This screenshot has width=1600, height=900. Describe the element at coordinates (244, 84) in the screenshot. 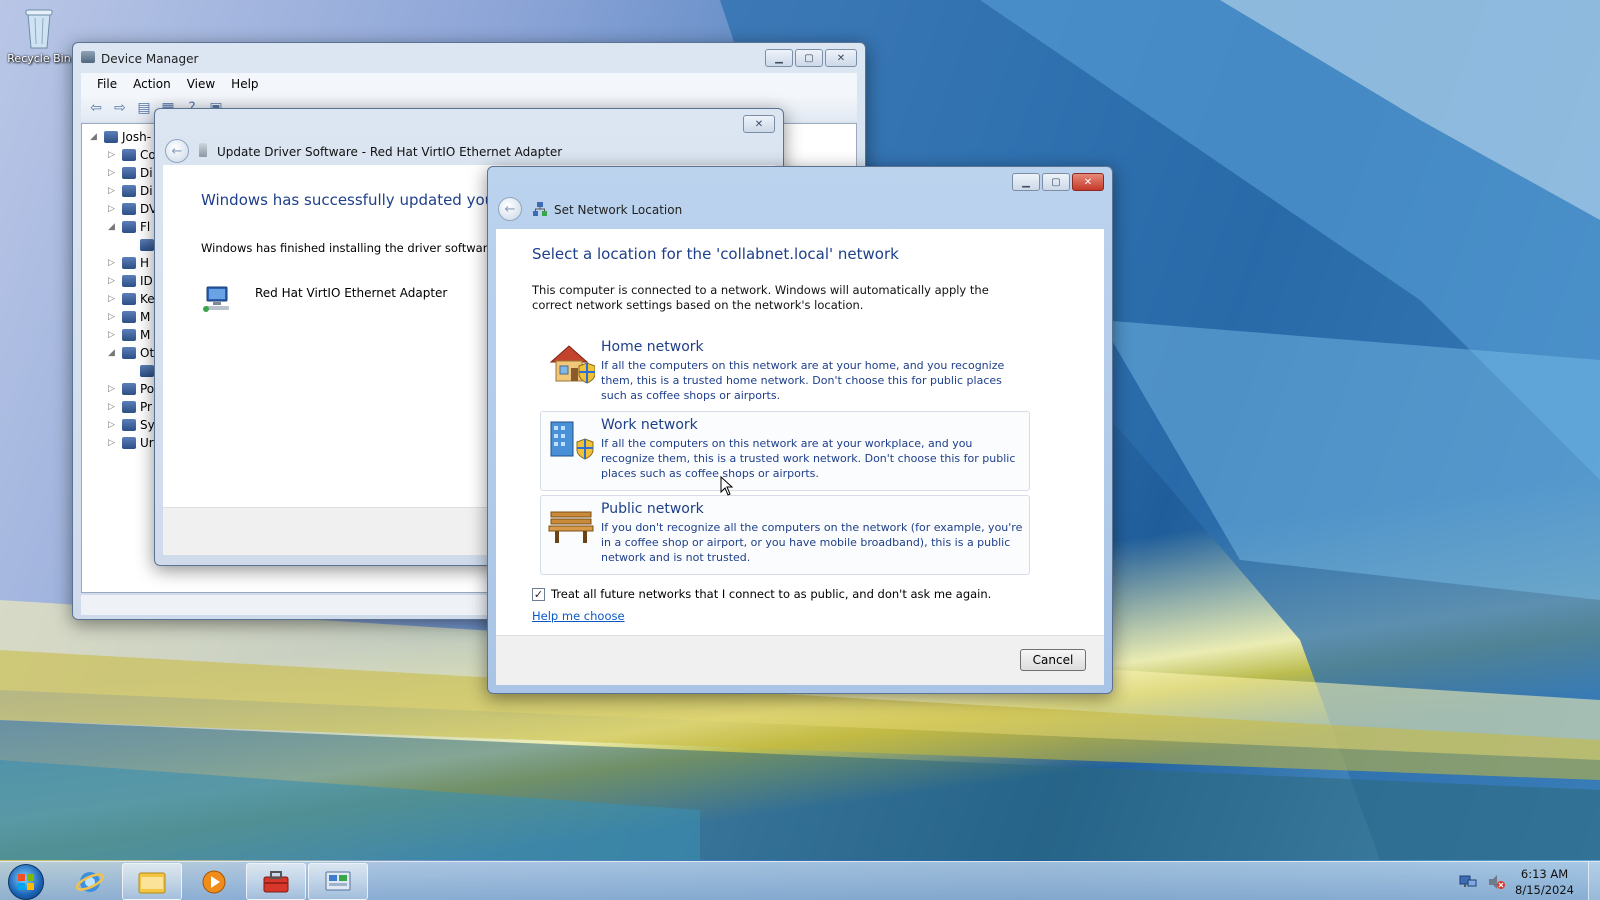

I see `menu-help: Help` at that location.